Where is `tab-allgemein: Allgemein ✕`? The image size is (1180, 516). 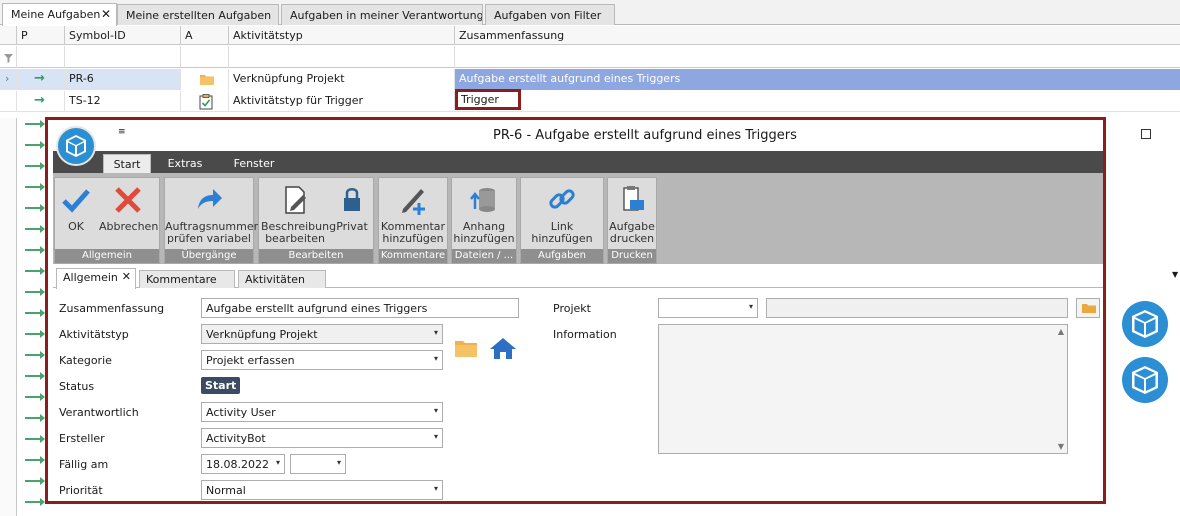 tab-allgemein: Allgemein ✕ is located at coordinates (96, 278).